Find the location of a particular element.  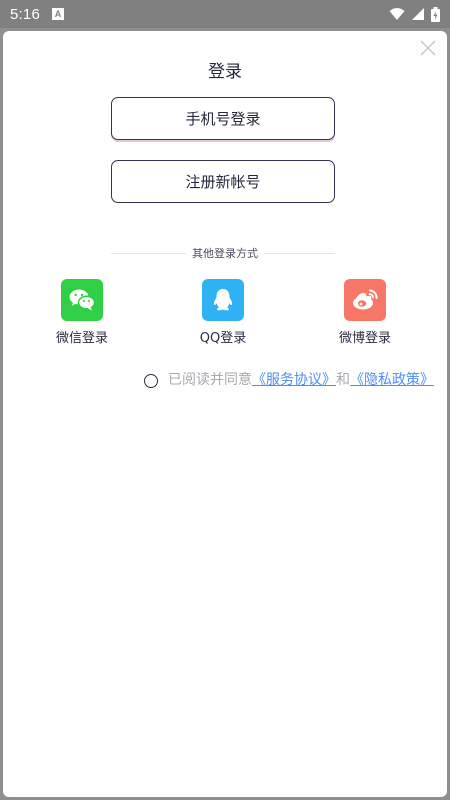

privacy-policy-link: 《隐私政策》 is located at coordinates (392, 379).